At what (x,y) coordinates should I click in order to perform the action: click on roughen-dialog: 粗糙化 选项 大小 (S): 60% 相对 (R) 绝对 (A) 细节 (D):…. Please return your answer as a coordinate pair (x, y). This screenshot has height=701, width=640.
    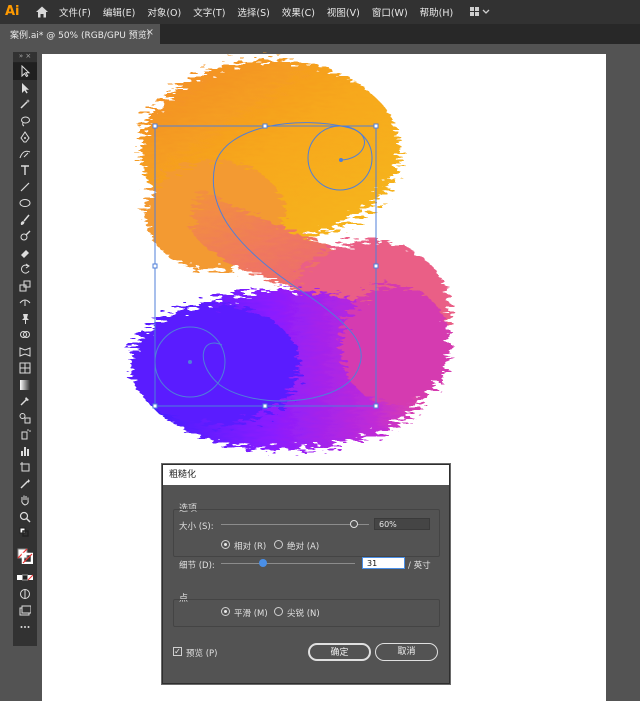
    Looking at the image, I should click on (306, 574).